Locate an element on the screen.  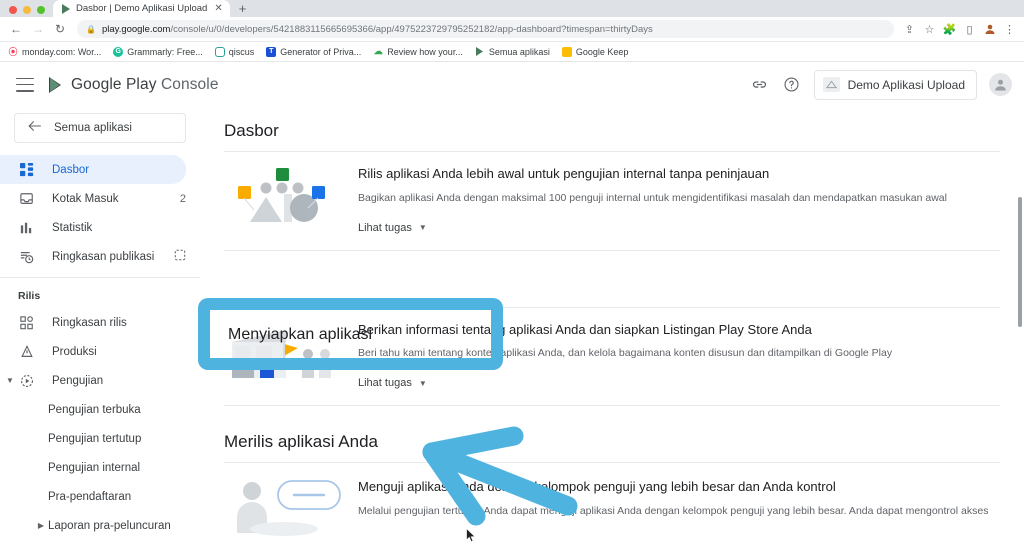
sidebar-item-label: Ringkasan publikasi is located at coordinates (103, 256).